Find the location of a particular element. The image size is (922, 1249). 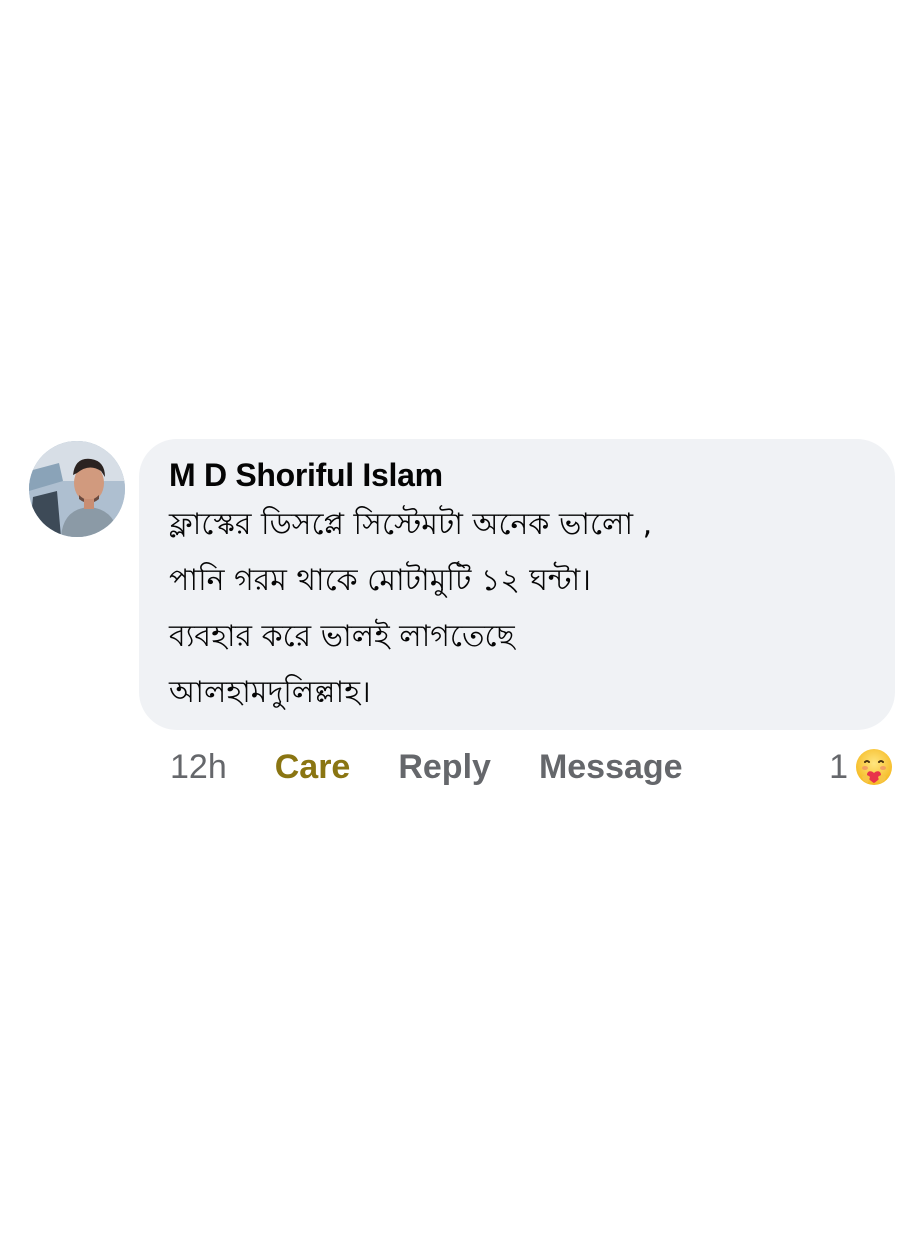

reply-button: Reply is located at coordinates (444, 767).